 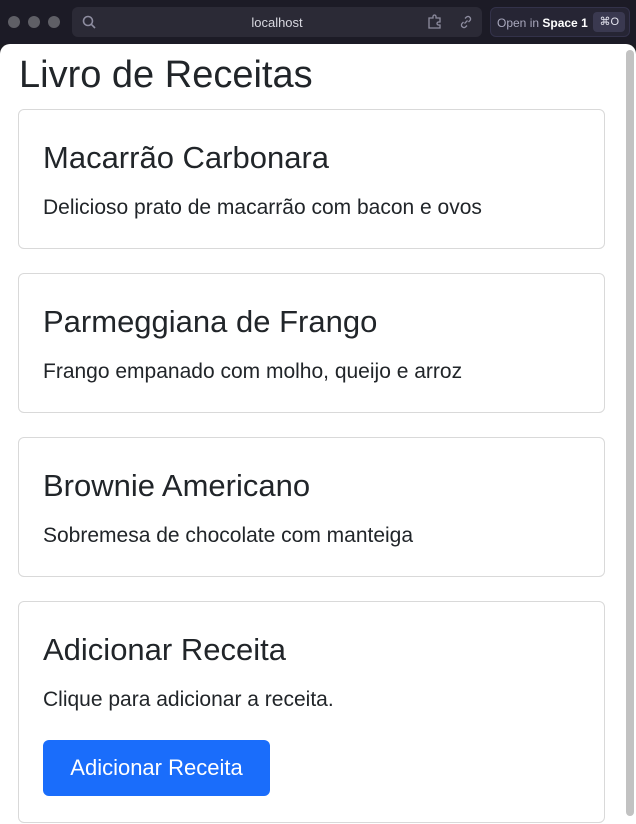 I want to click on recipe-title: Brownie Americano, so click(x=177, y=485).